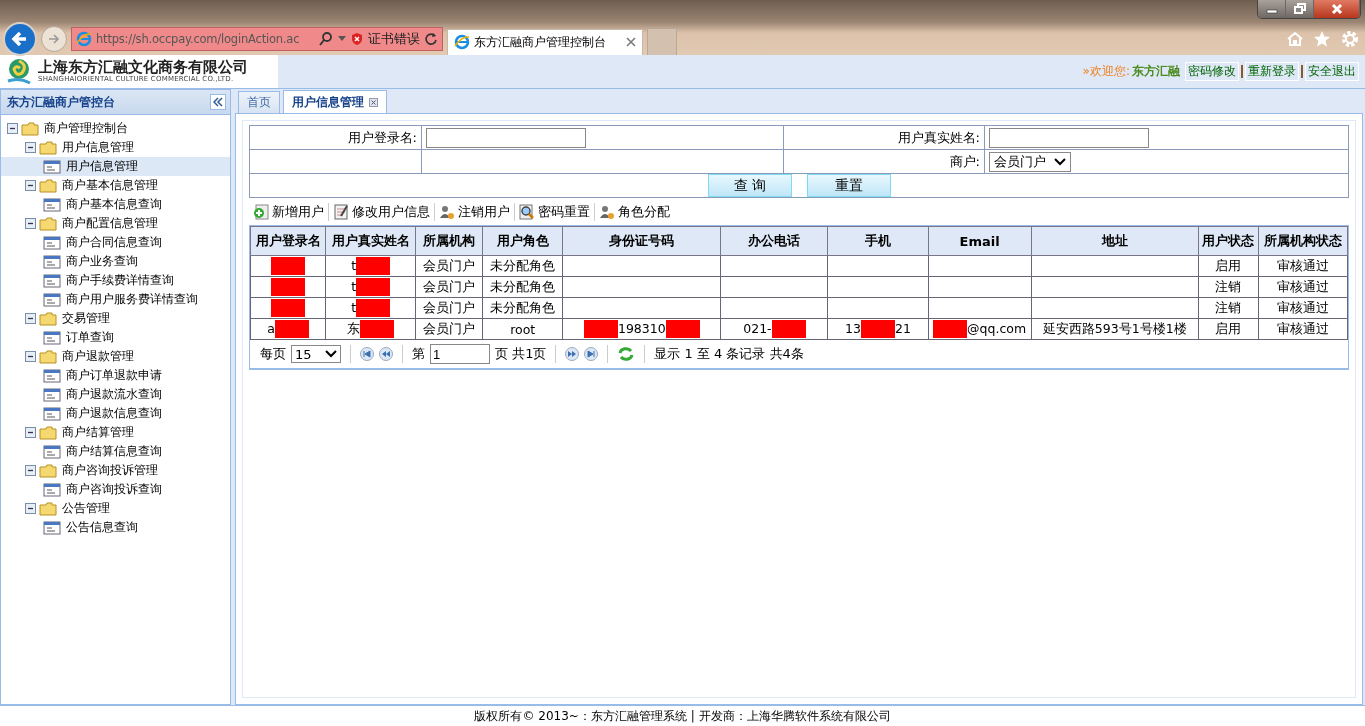 This screenshot has height=726, width=1365. I want to click on column-header: 所属机构状态, so click(1303, 241).